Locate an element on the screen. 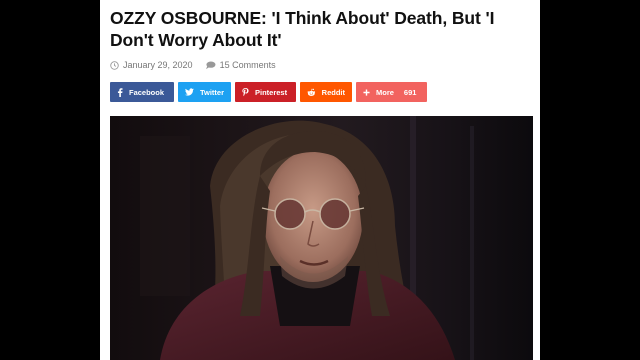 This screenshot has height=360, width=640. twitter-icon is located at coordinates (189, 92).